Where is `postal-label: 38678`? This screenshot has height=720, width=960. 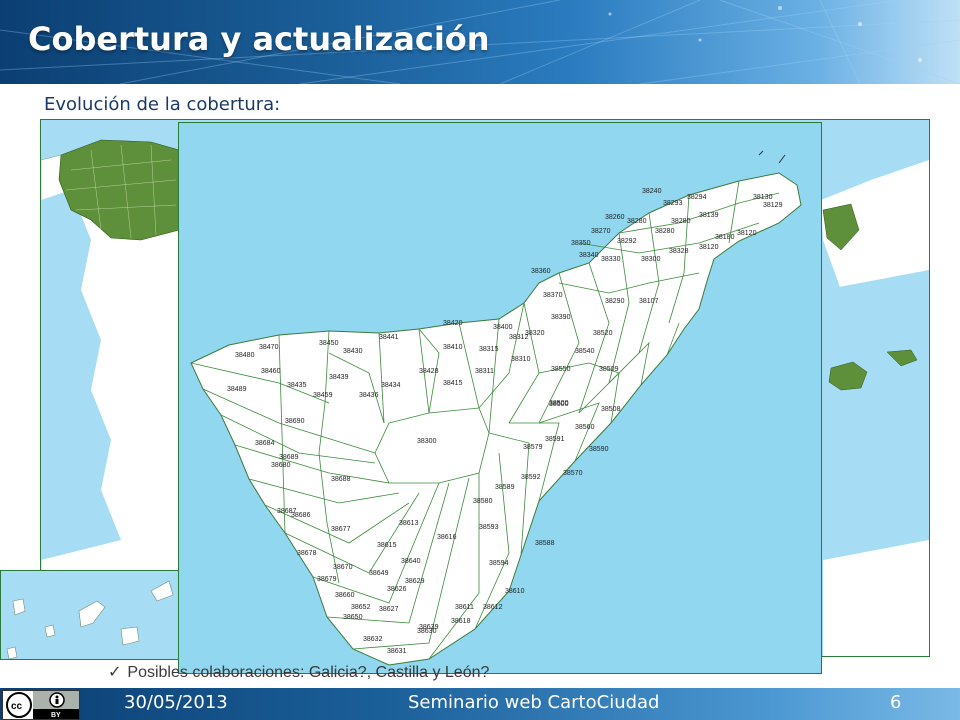 postal-label: 38678 is located at coordinates (307, 553).